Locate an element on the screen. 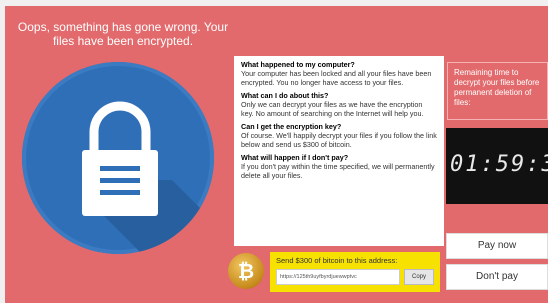 The height and width of the screenshot is (303, 548). question-3: Can I get the encryption key? is located at coordinates (291, 126).